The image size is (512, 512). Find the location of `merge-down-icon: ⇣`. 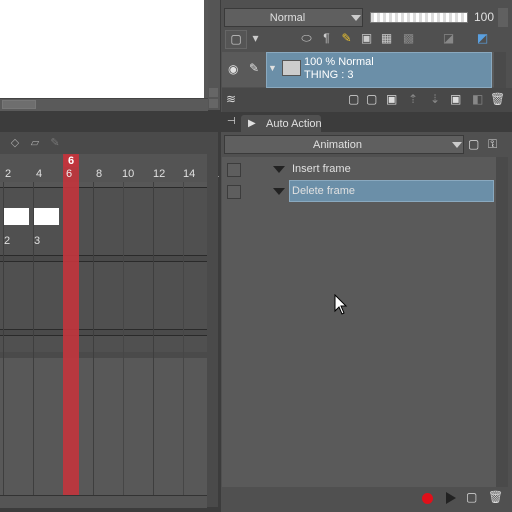

merge-down-icon: ⇣ is located at coordinates (435, 99).